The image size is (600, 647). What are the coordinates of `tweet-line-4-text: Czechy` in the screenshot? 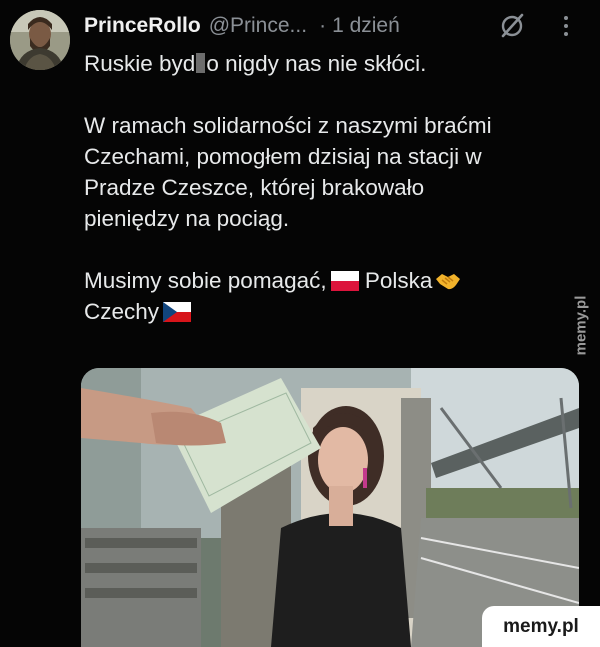 It's located at (122, 311).